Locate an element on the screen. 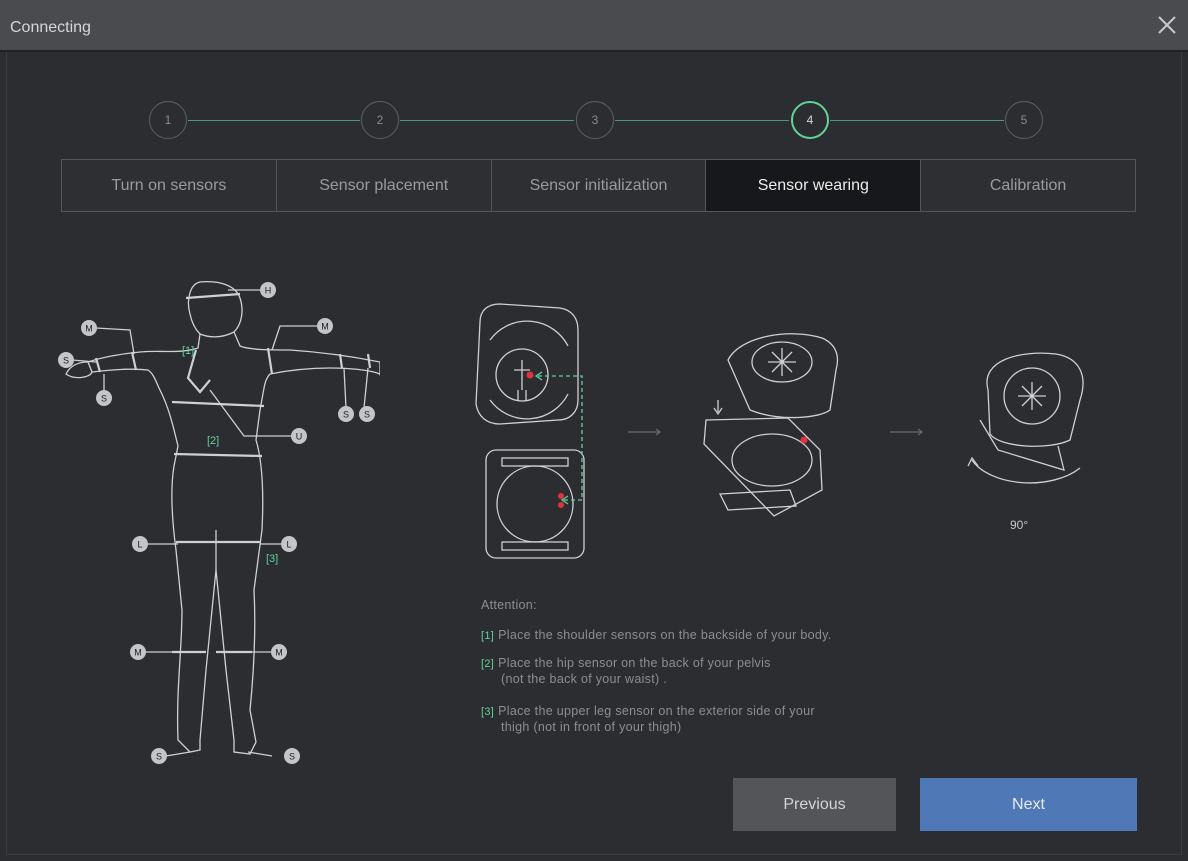 This screenshot has height=861, width=1188. sensor-badge-upper-arm-left: M is located at coordinates (89, 328).